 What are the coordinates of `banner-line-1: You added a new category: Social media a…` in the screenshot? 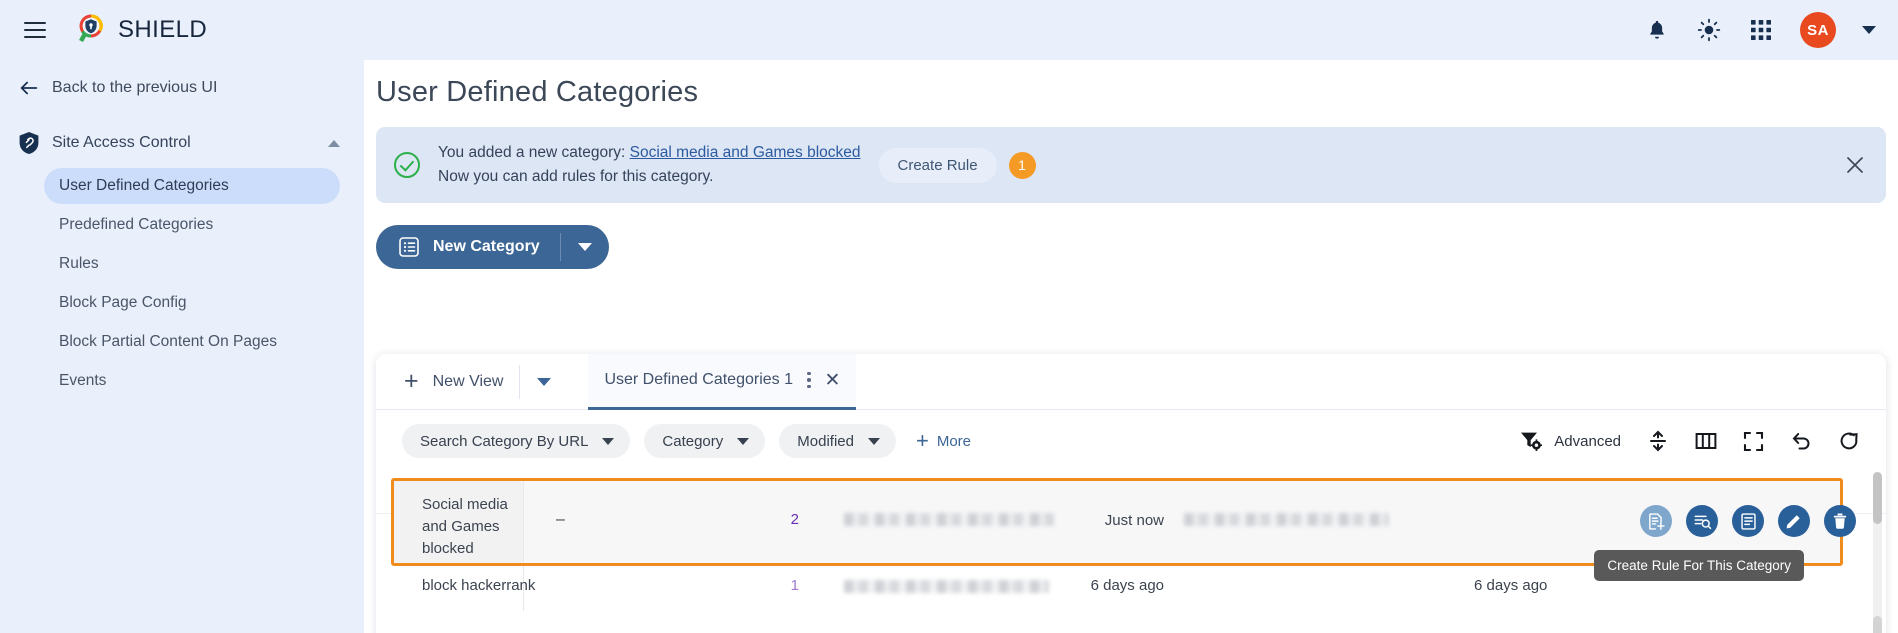 It's located at (649, 153).